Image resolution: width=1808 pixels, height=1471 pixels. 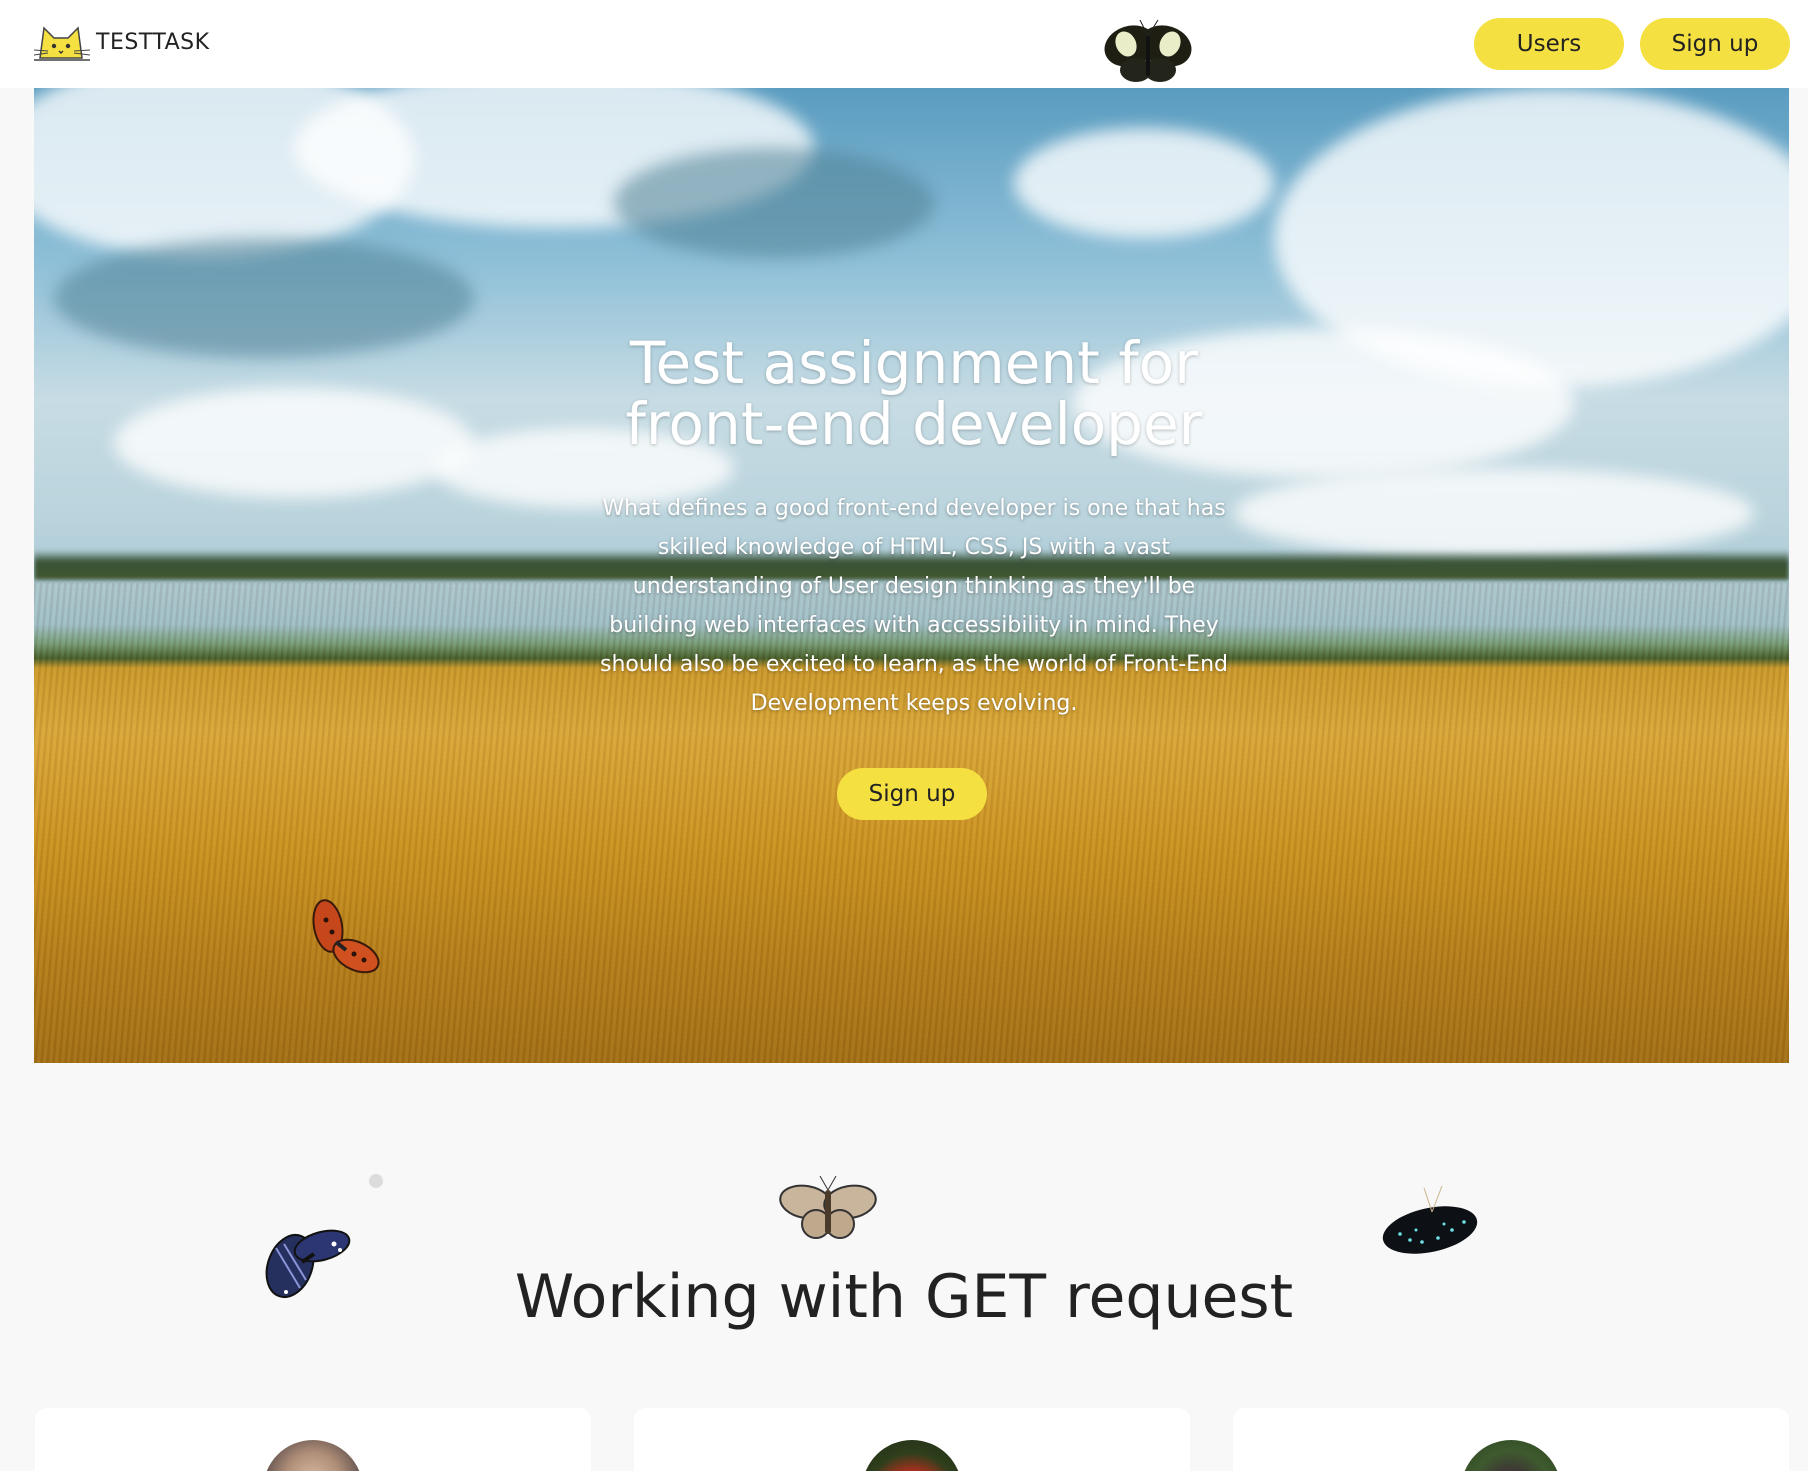 I want to click on hero-title-line1: Test assignment for, so click(x=914, y=363).